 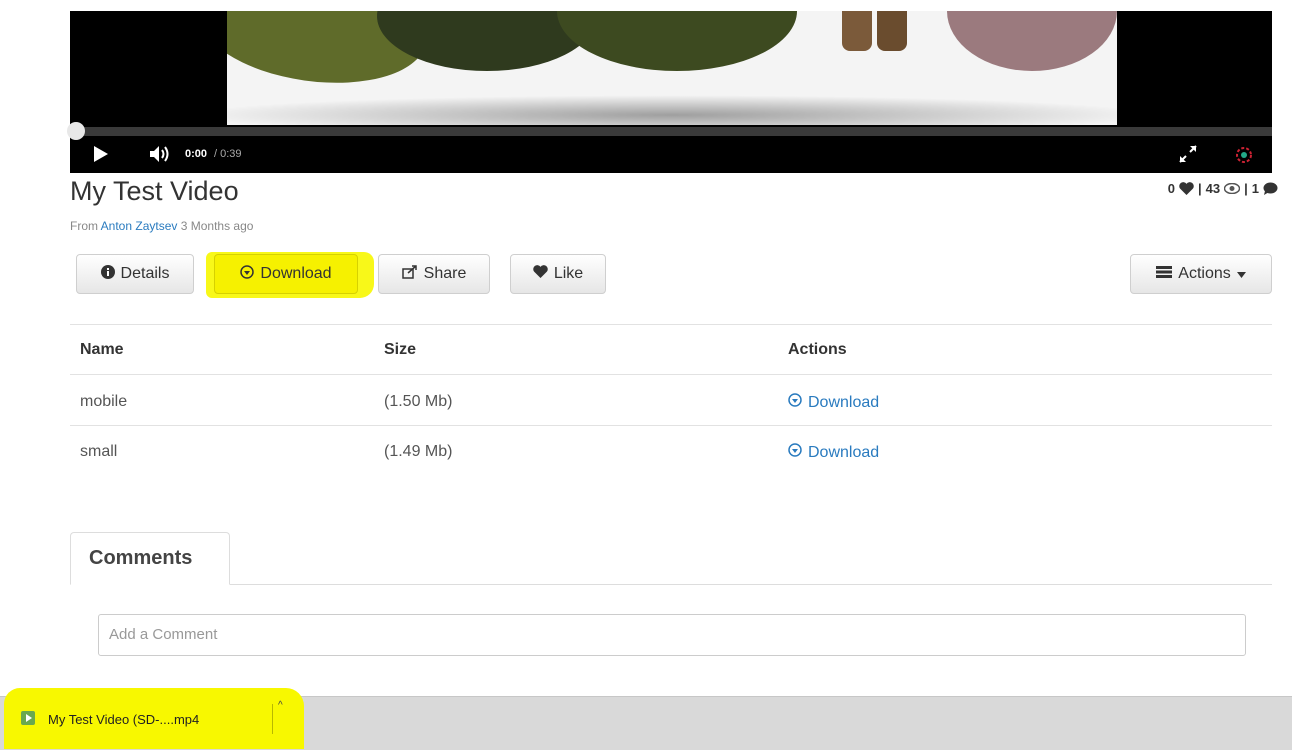 What do you see at coordinates (102, 349) in the screenshot?
I see `column-header-name: Name` at bounding box center [102, 349].